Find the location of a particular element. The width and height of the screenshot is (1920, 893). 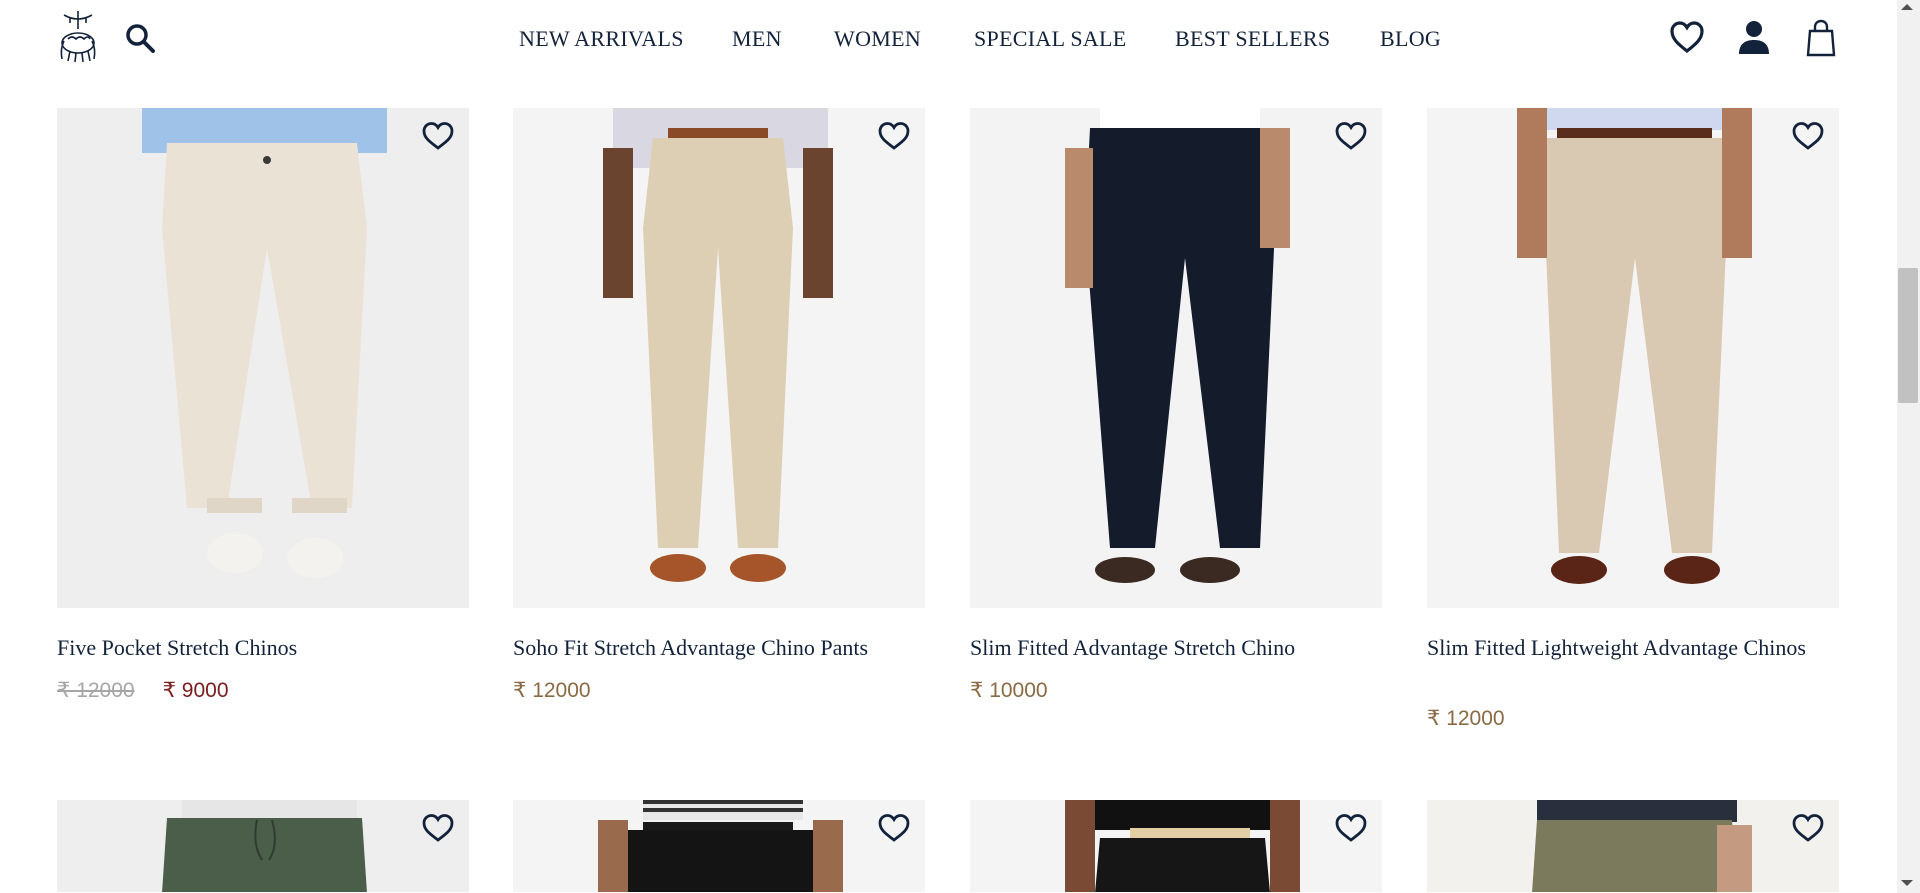

scrollbar-track is located at coordinates (1908, 446).